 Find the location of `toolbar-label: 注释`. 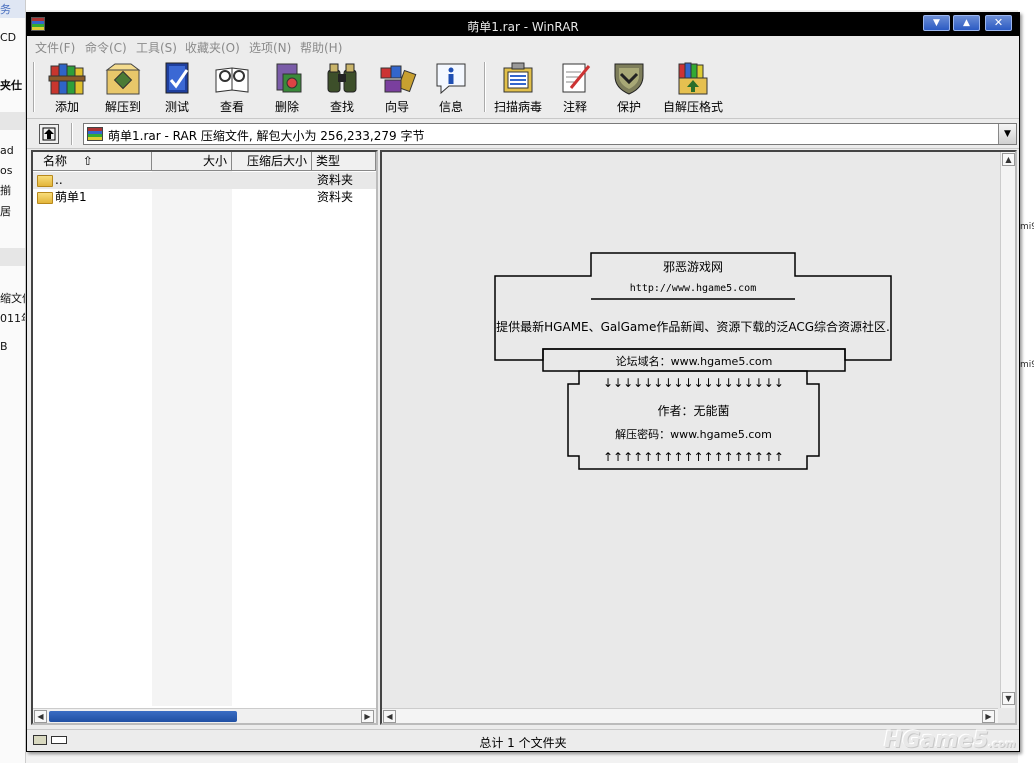

toolbar-label: 注释 is located at coordinates (574, 107).